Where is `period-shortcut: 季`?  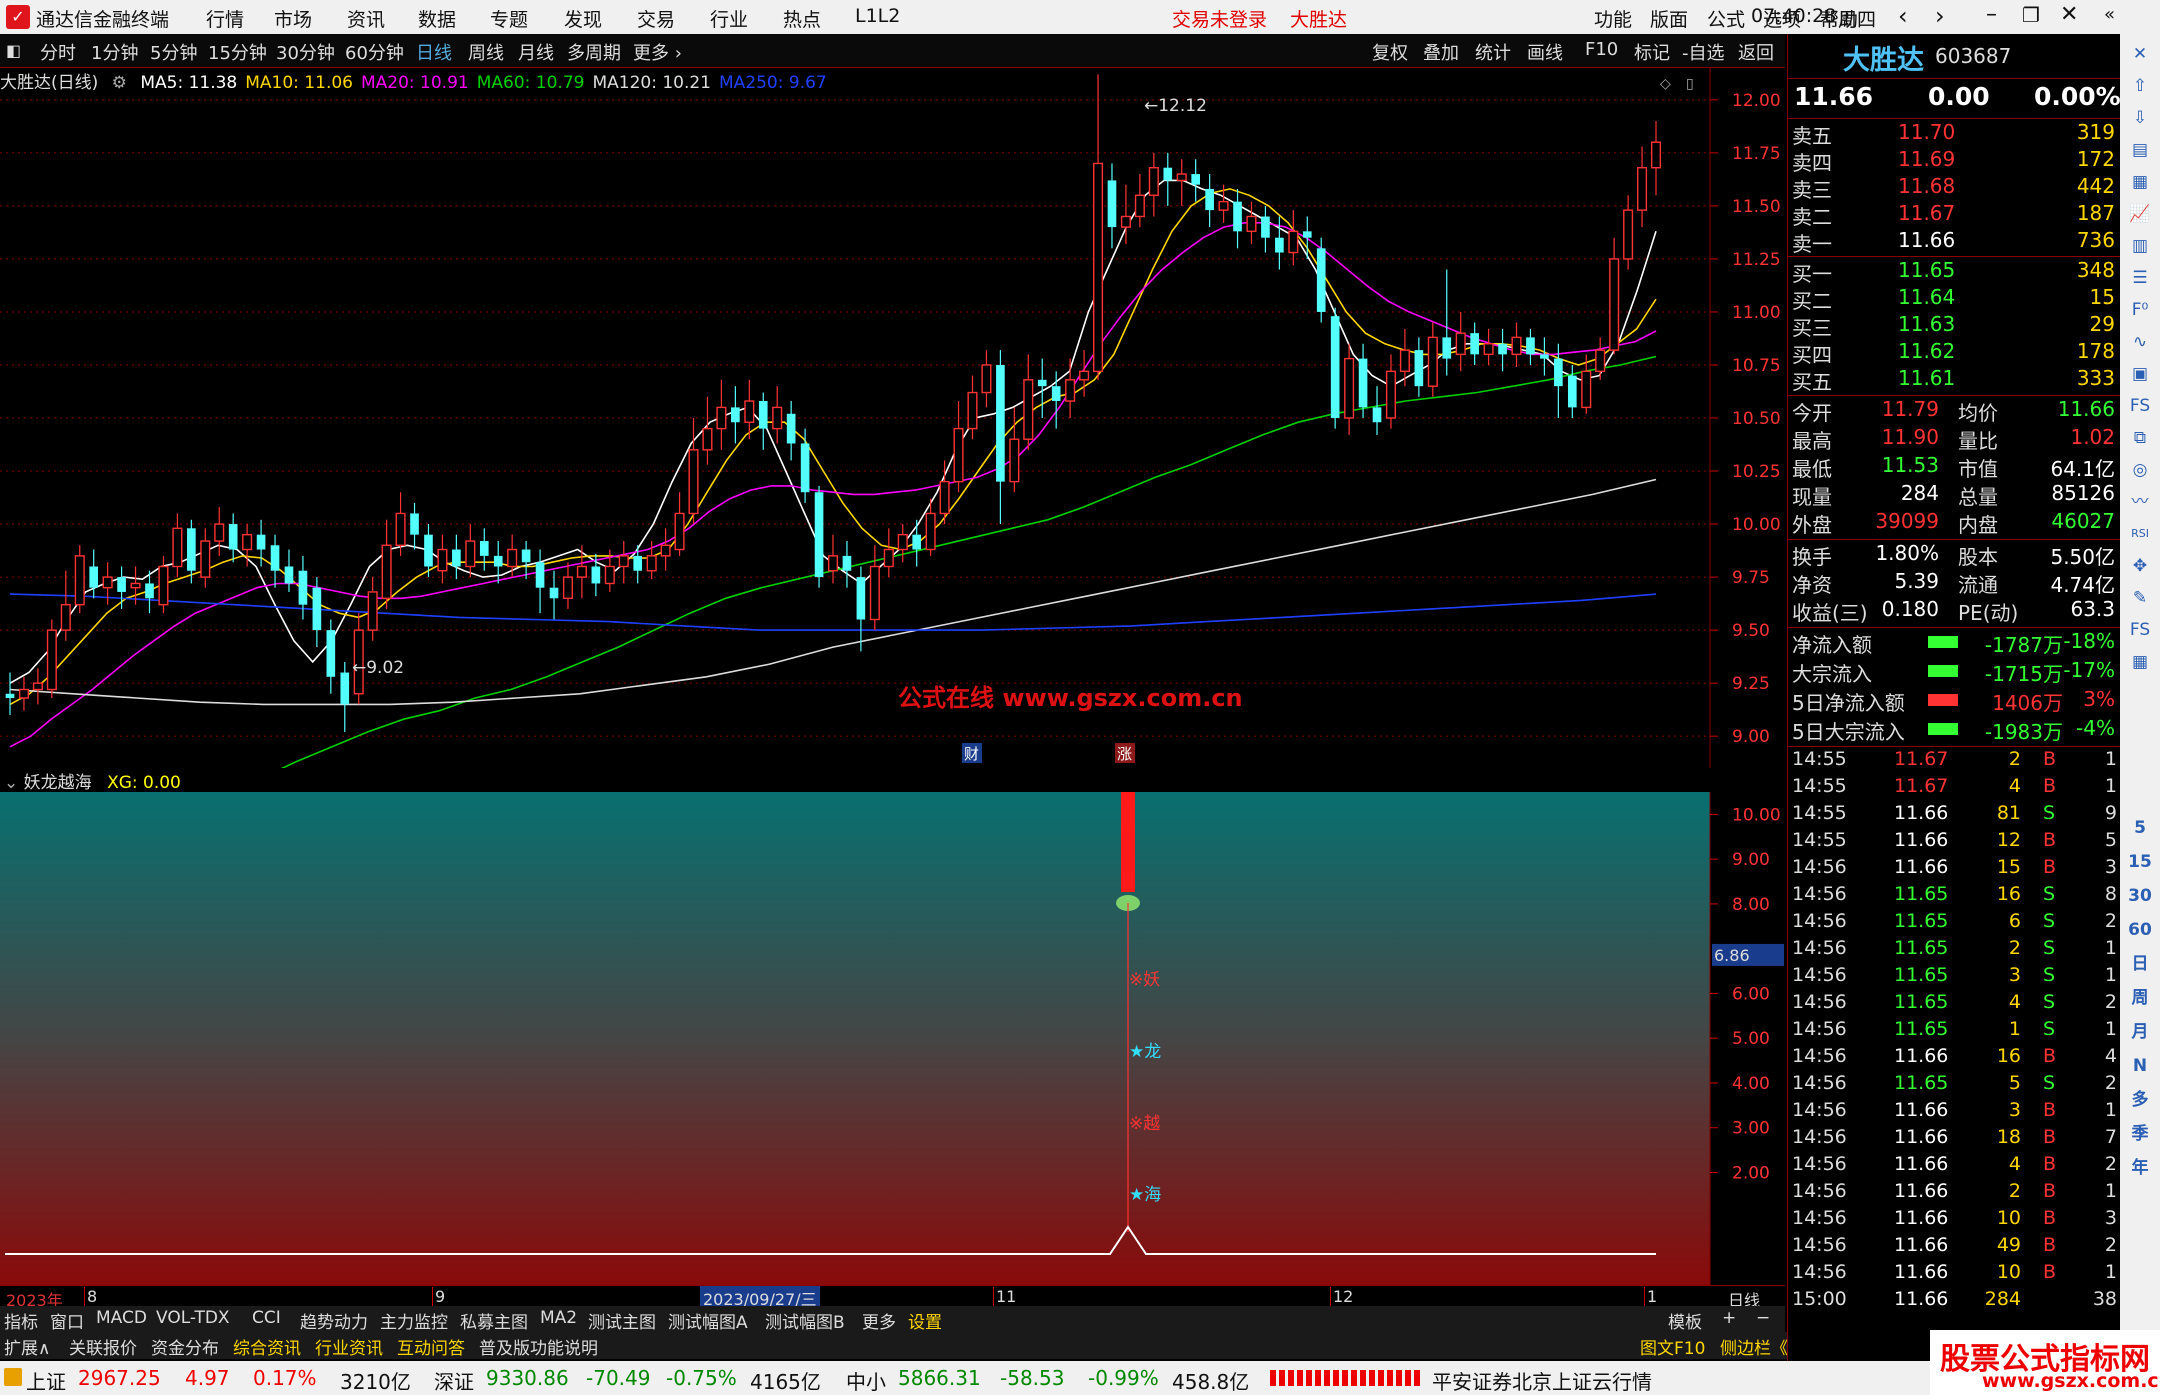
period-shortcut: 季 is located at coordinates (2140, 1134).